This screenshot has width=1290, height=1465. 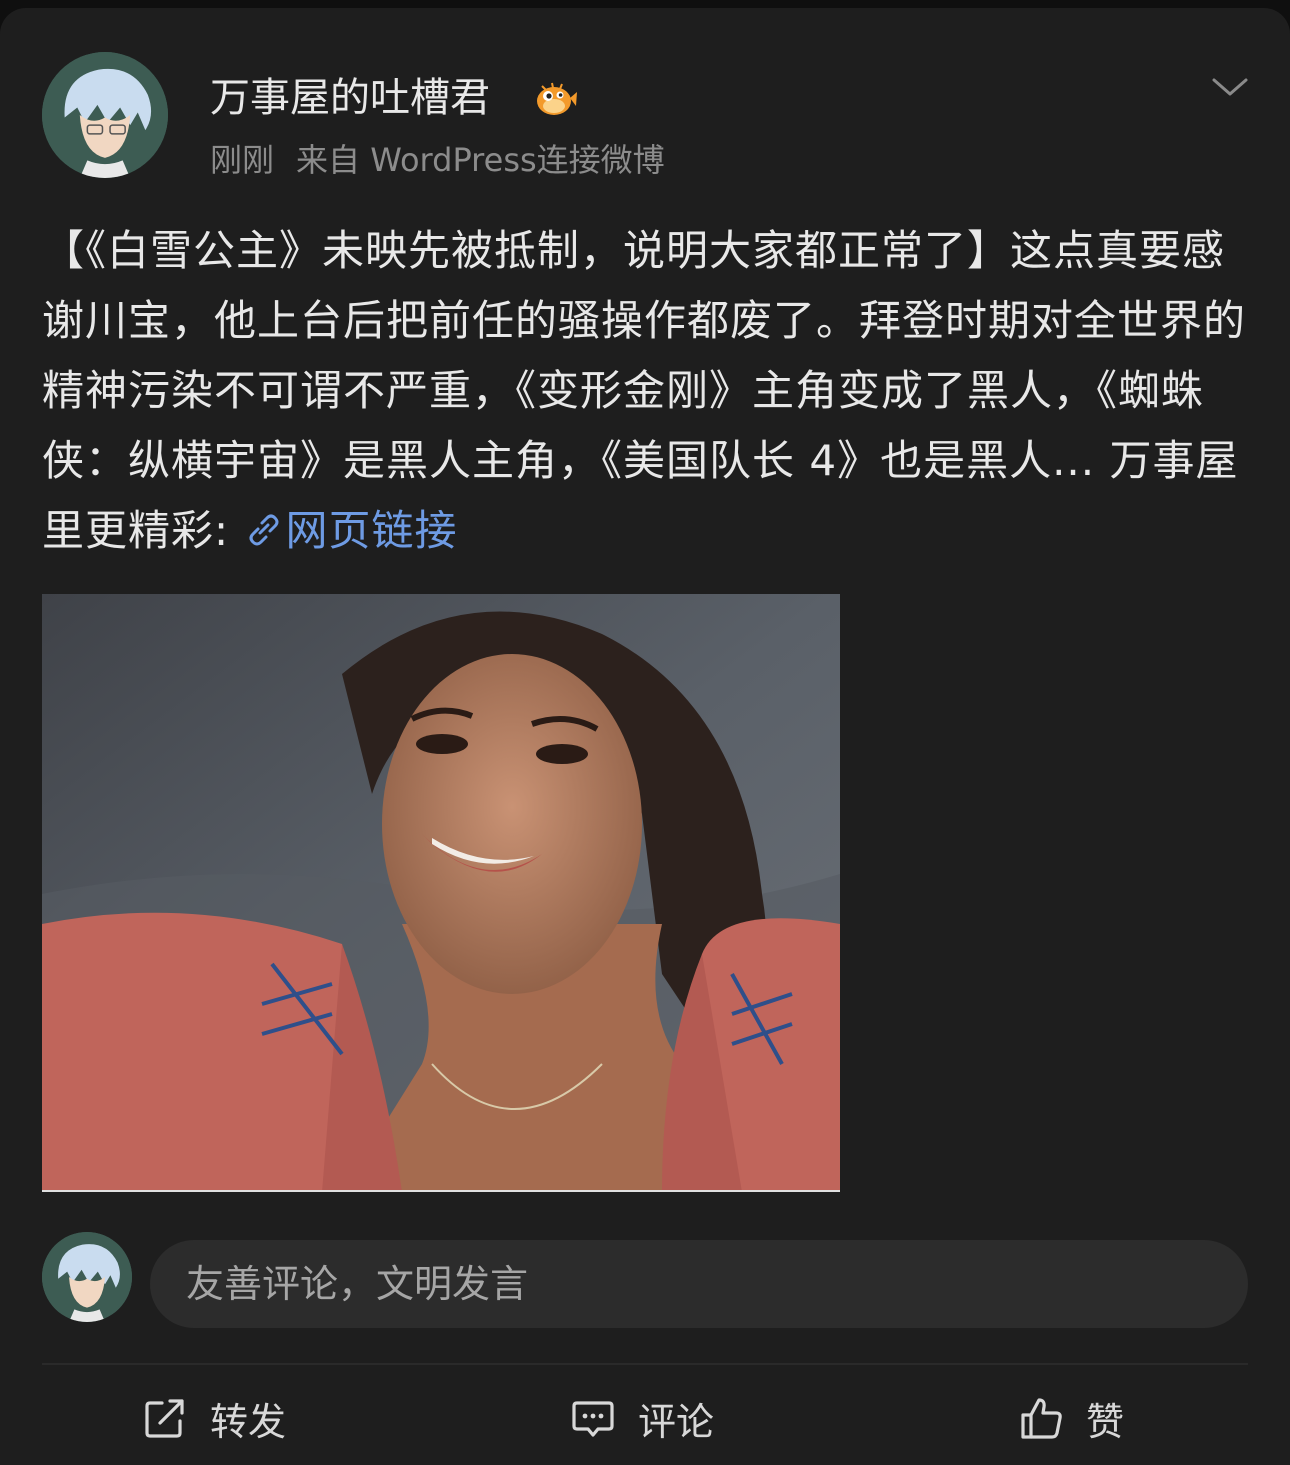 What do you see at coordinates (699, 1284) in the screenshot?
I see `comment-input` at bounding box center [699, 1284].